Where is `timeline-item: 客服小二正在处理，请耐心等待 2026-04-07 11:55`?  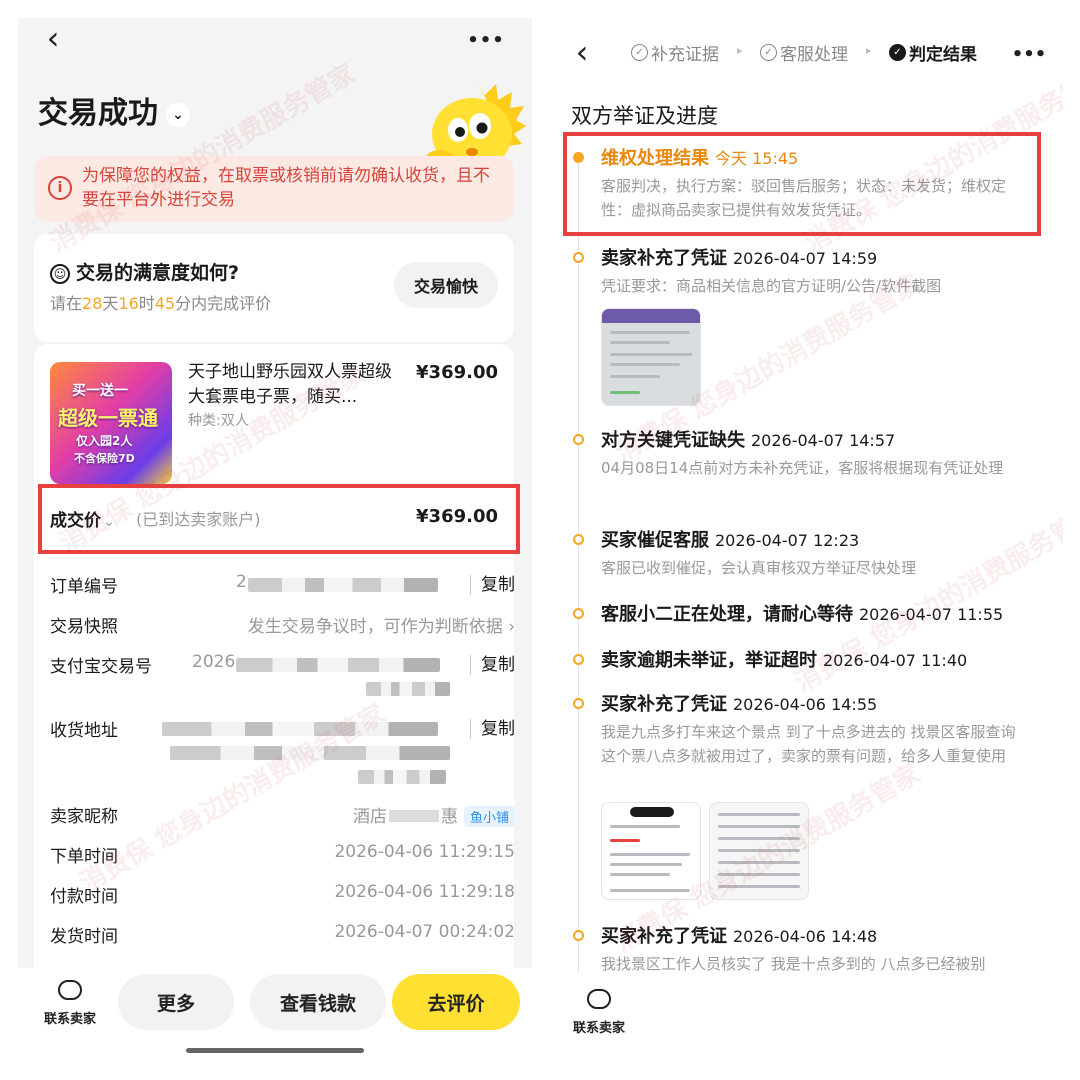
timeline-item: 客服小二正在处理，请耐心等待 2026-04-07 11:55 is located at coordinates (808, 615).